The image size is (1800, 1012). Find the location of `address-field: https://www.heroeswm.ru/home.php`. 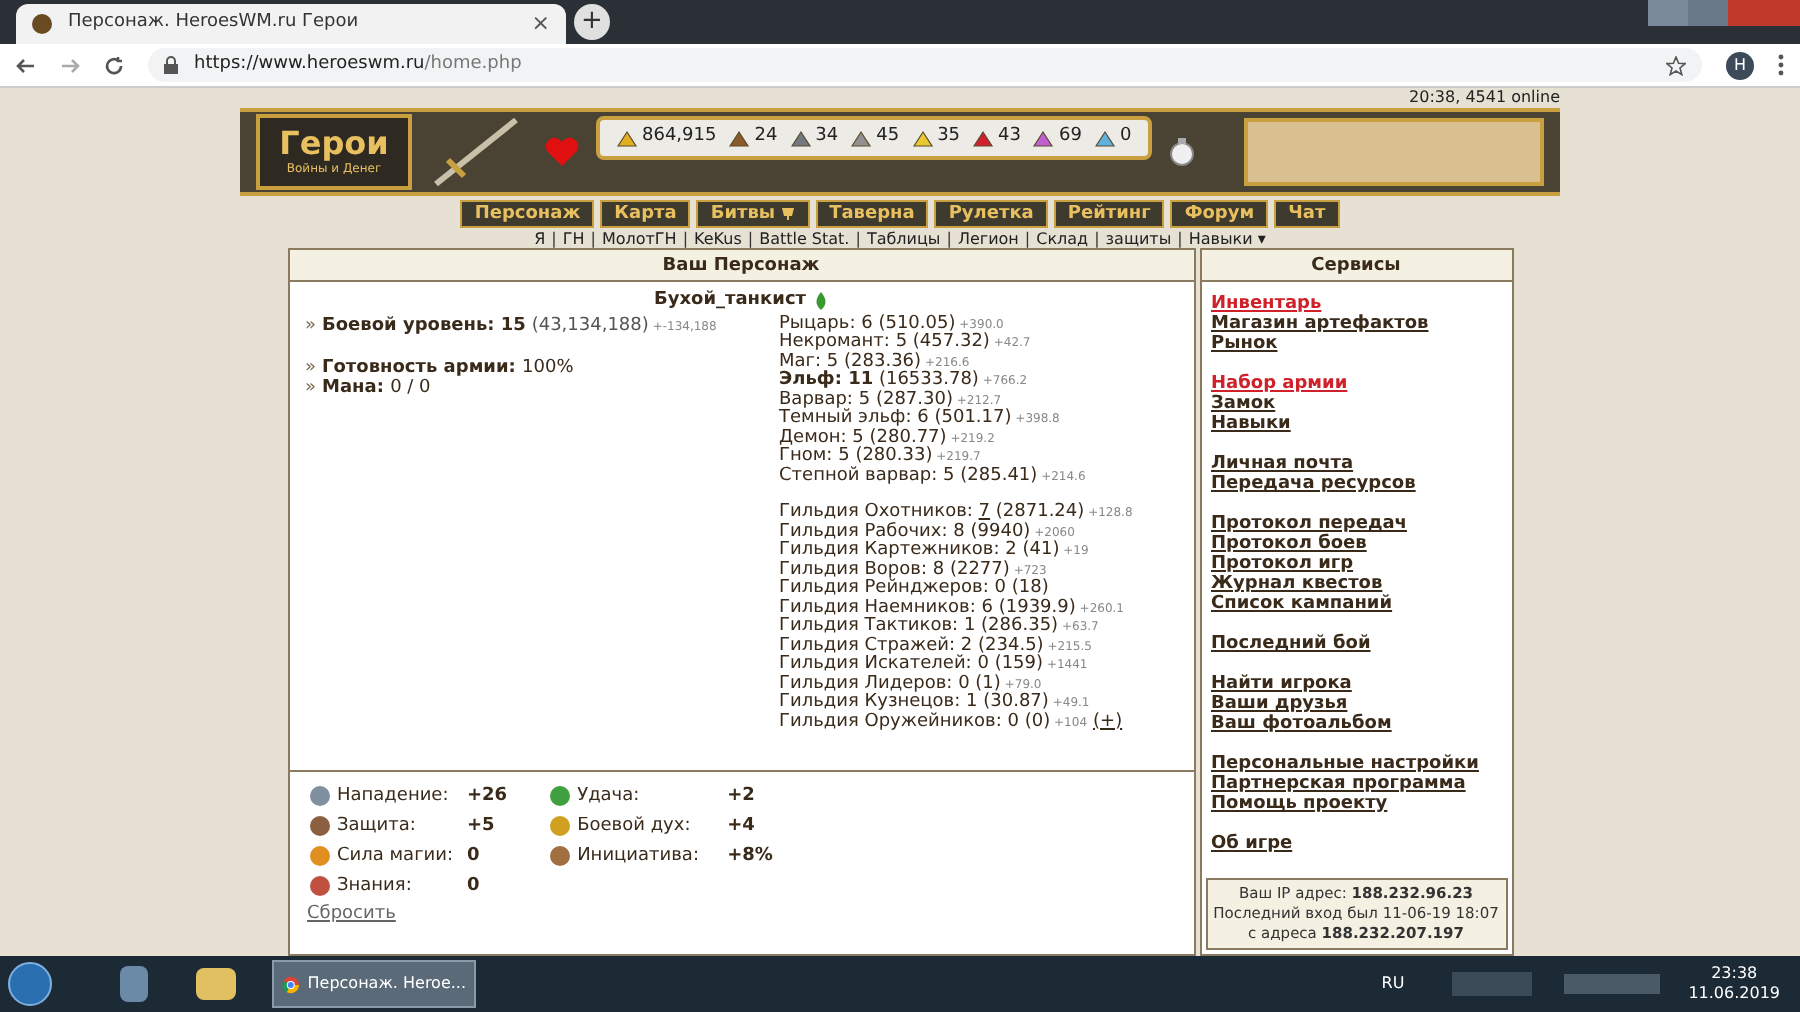

address-field: https://www.heroeswm.ru/home.php is located at coordinates (925, 65).